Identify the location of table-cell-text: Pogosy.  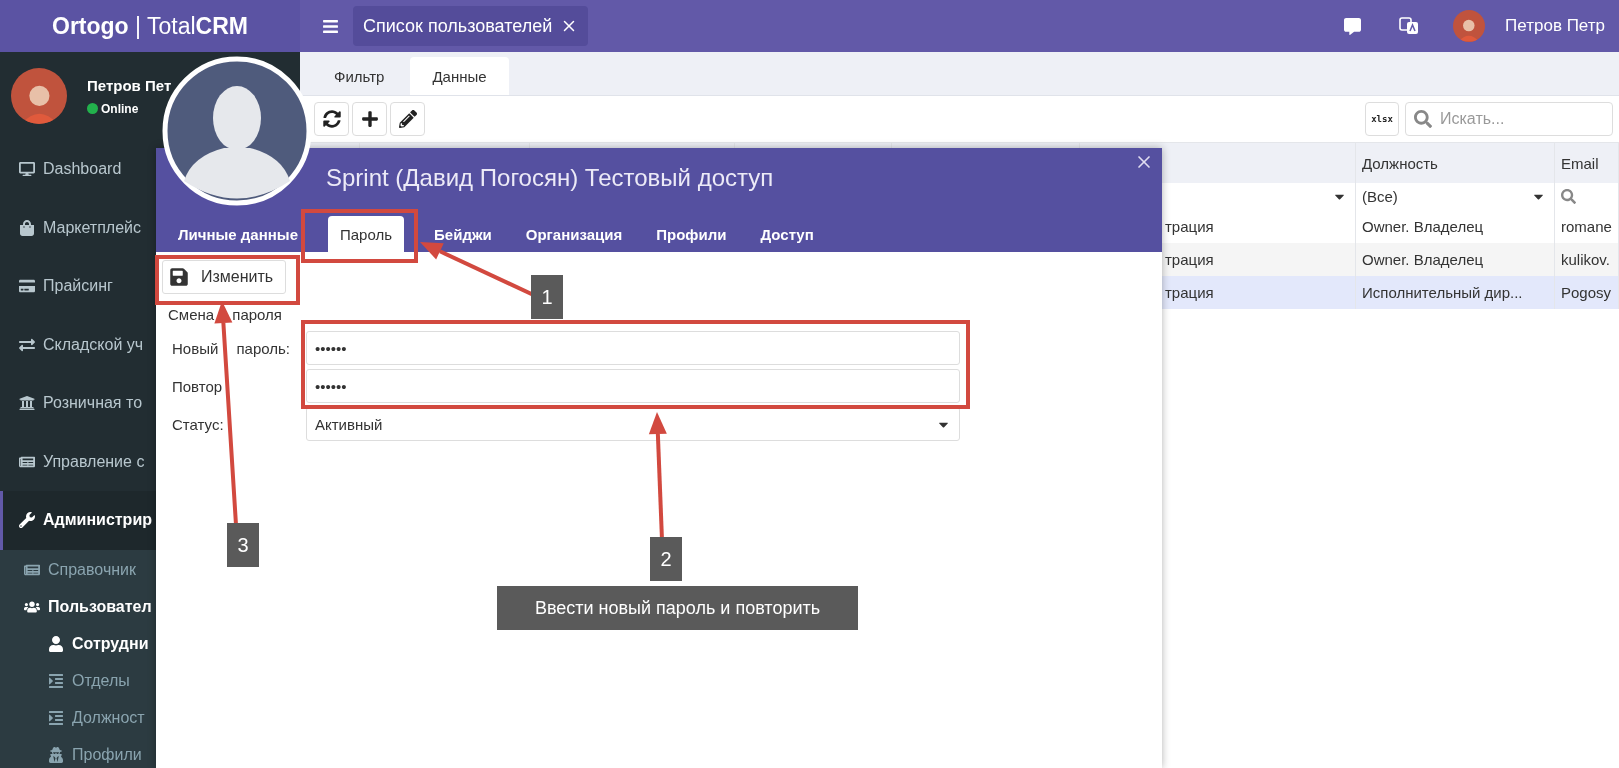
(1586, 292).